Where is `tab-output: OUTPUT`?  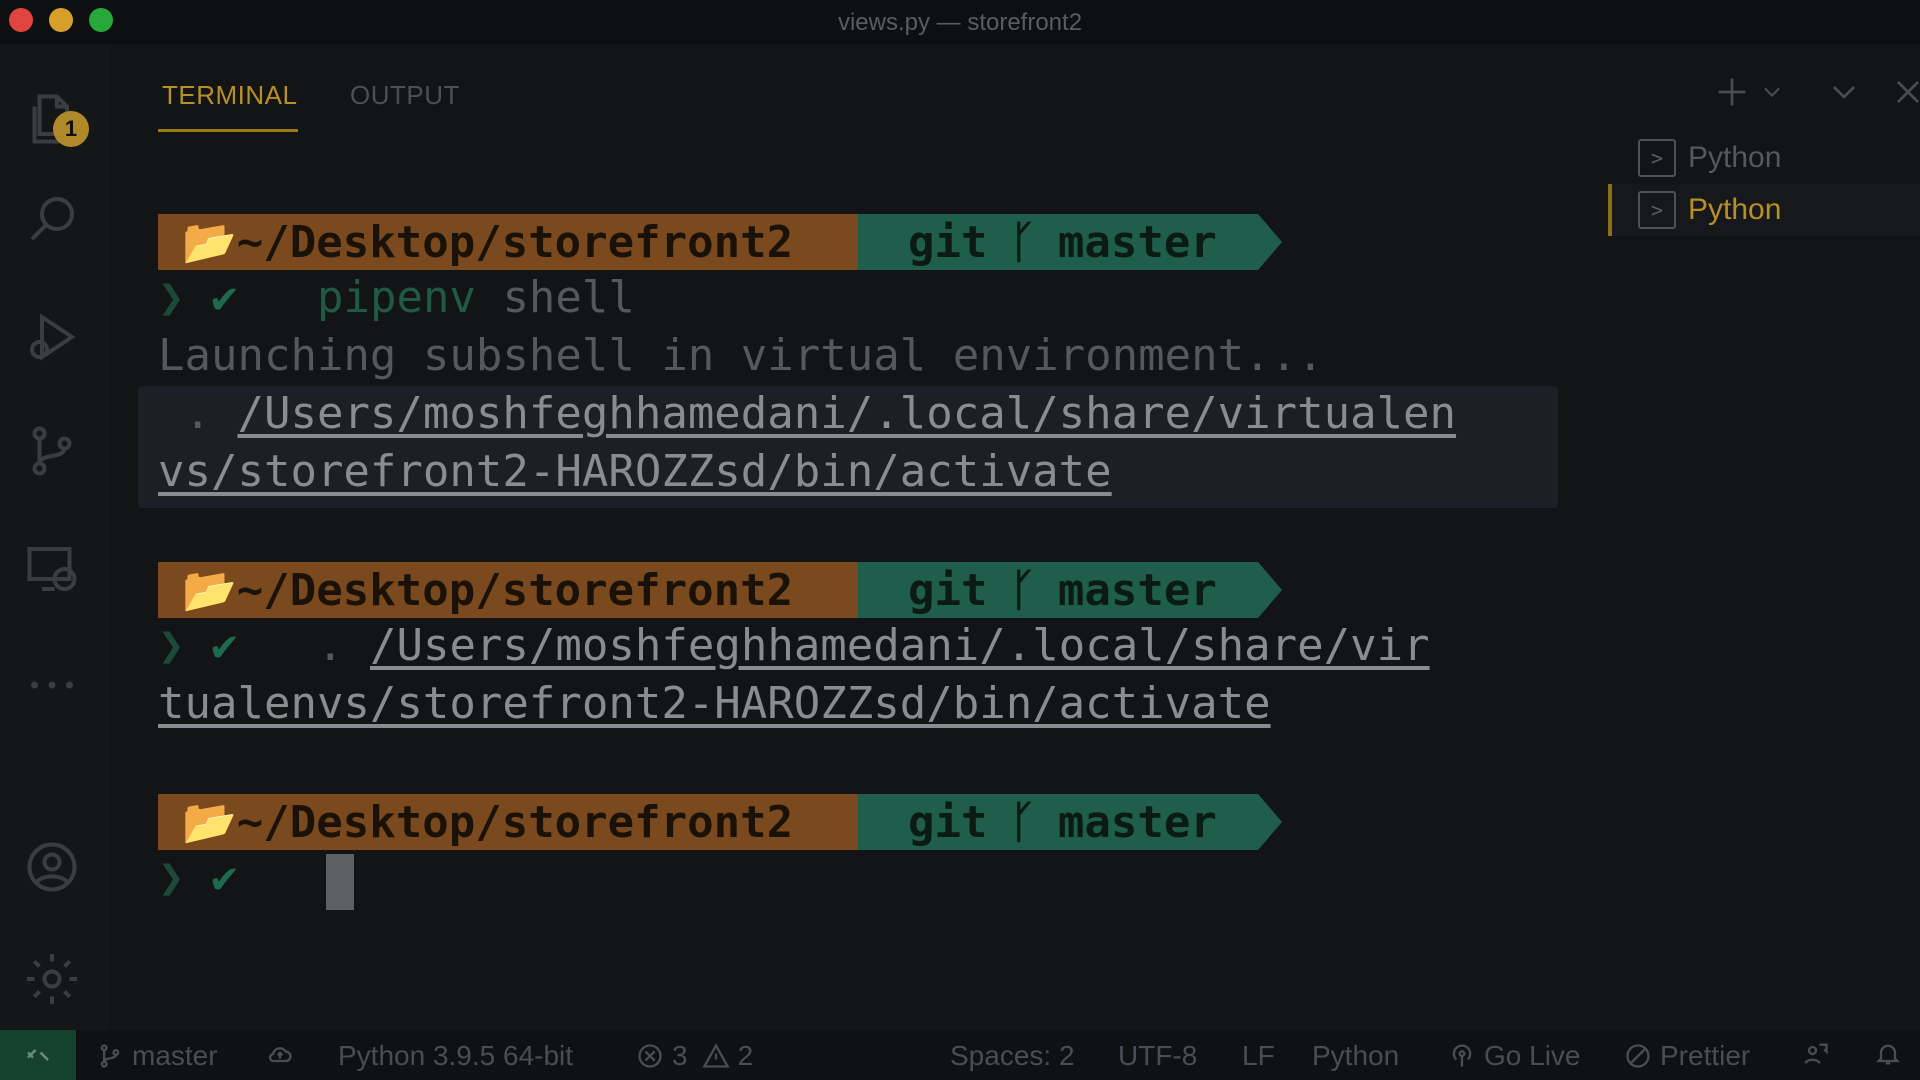
tab-output: OUTPUT is located at coordinates (405, 95).